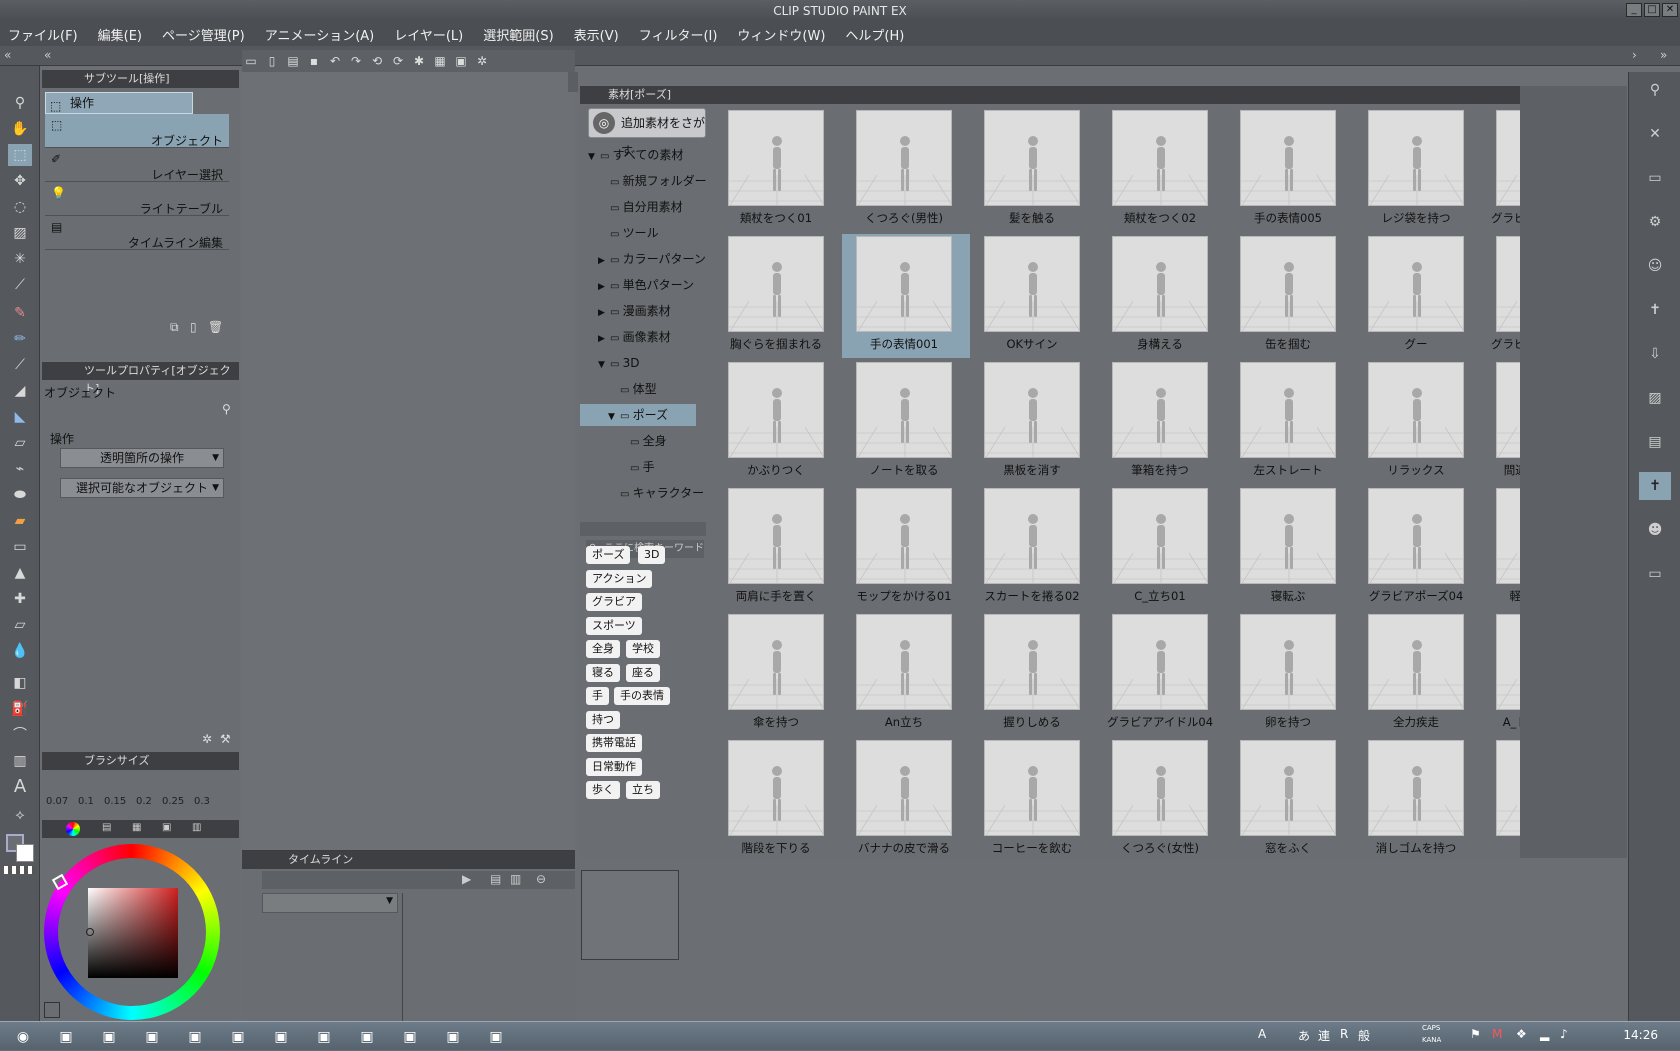 The image size is (1680, 1051). Describe the element at coordinates (1290, 548) in the screenshot. I see `material-item: 寝転ぶ` at that location.